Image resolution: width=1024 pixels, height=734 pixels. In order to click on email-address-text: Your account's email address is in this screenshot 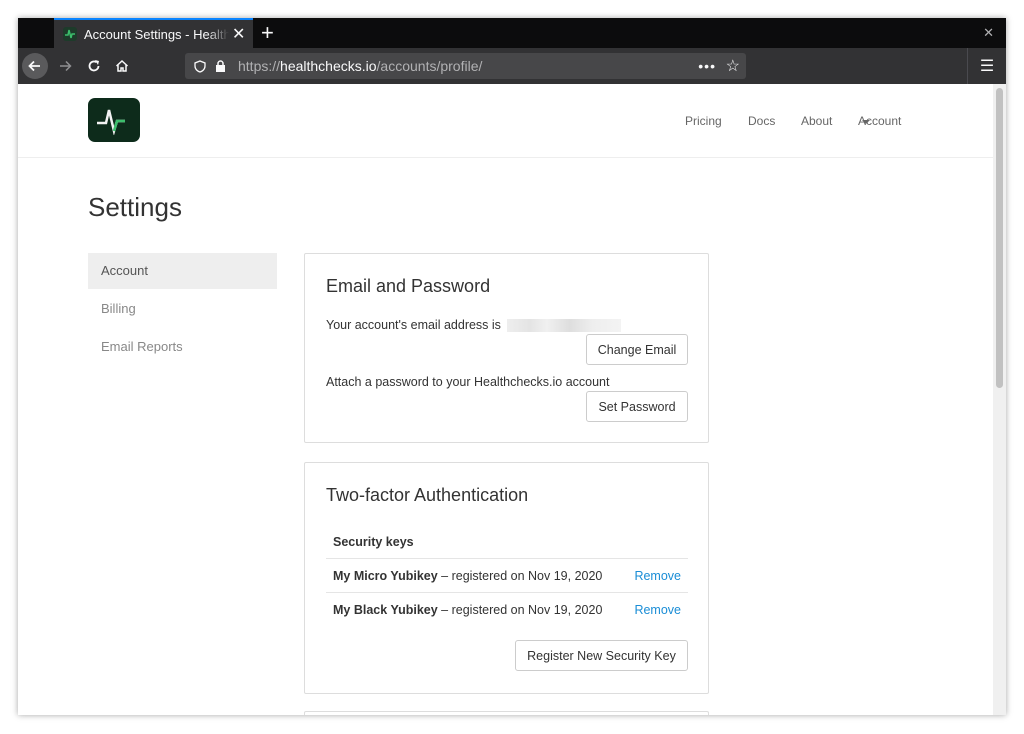, I will do `click(473, 325)`.